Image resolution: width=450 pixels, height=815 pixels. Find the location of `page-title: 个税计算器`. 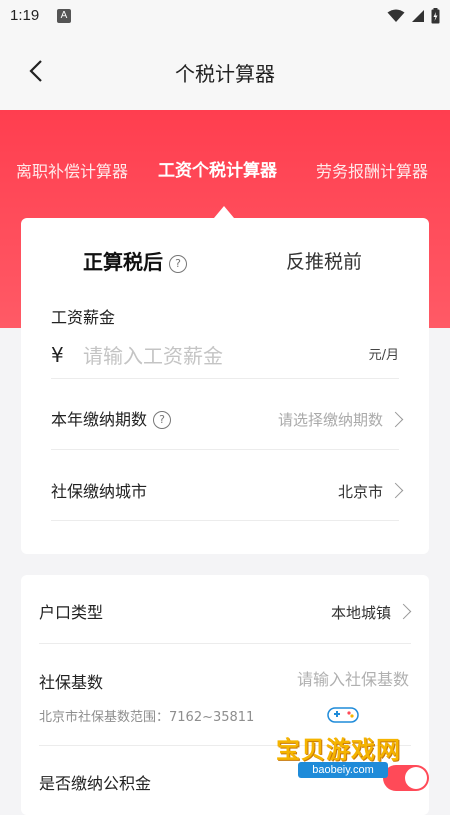

page-title: 个税计算器 is located at coordinates (225, 74).